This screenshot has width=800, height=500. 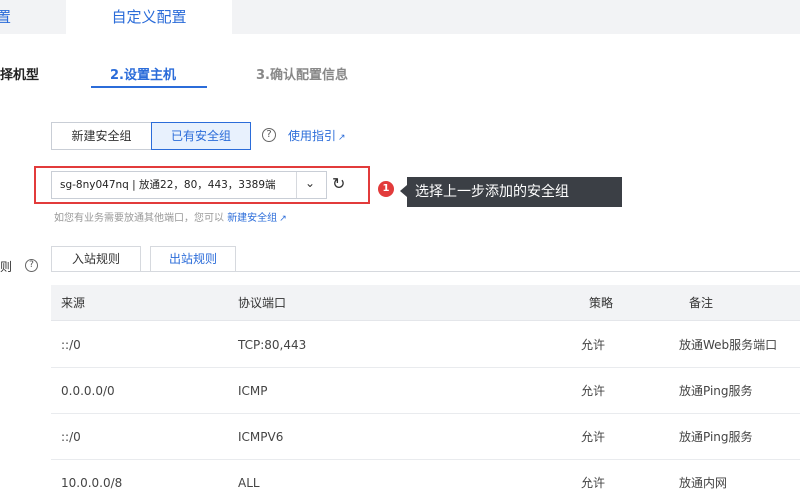 What do you see at coordinates (514, 192) in the screenshot?
I see `annotation-tooltip: 选择上一步添加的安全组` at bounding box center [514, 192].